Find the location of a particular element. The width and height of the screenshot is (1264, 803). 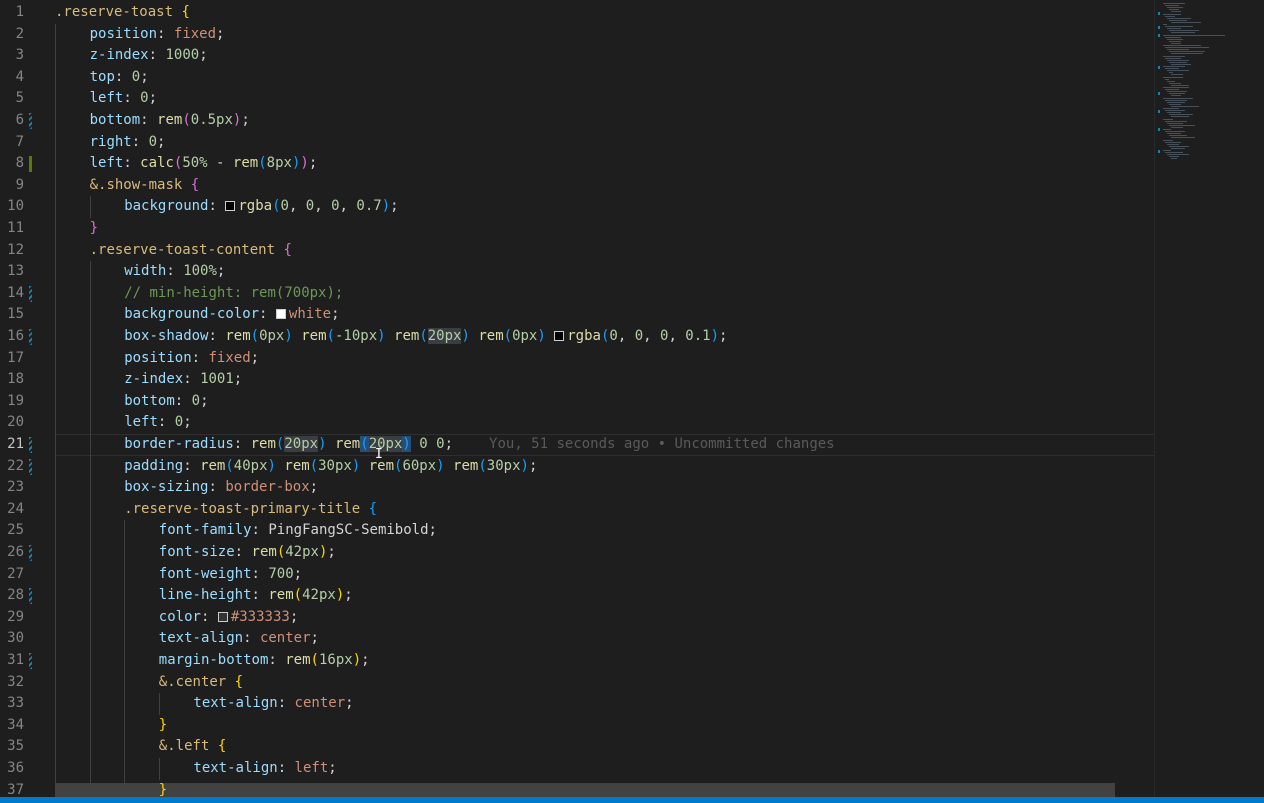

code-line: 1 .reserve-toast { is located at coordinates (577, 13).